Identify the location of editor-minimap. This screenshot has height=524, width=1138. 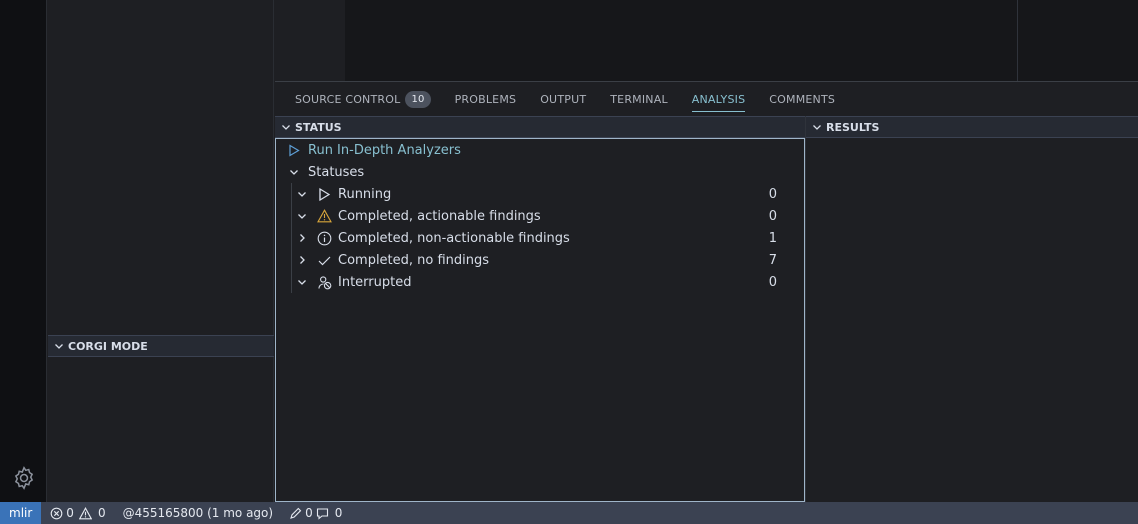
(1078, 40).